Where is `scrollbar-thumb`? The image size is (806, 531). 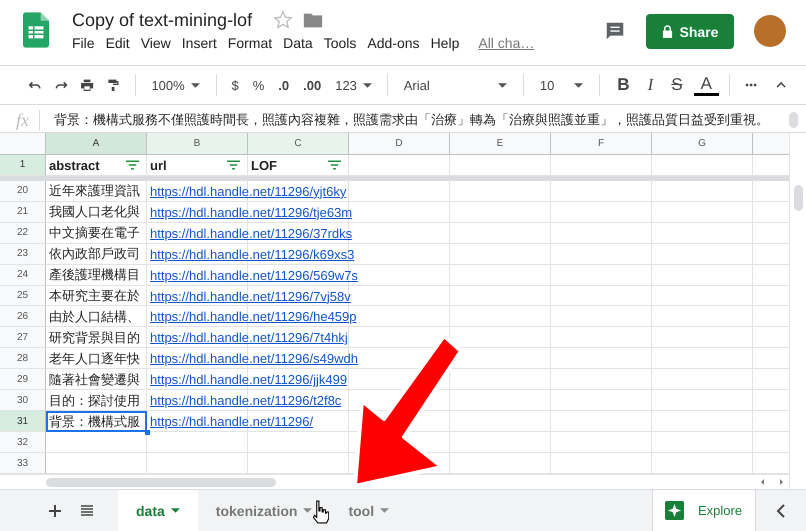
scrollbar-thumb is located at coordinates (793, 120).